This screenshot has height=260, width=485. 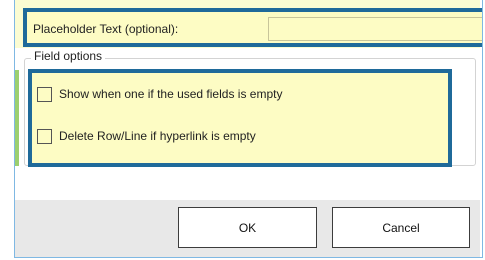 What do you see at coordinates (401, 227) in the screenshot?
I see `cancel-button: Cancel` at bounding box center [401, 227].